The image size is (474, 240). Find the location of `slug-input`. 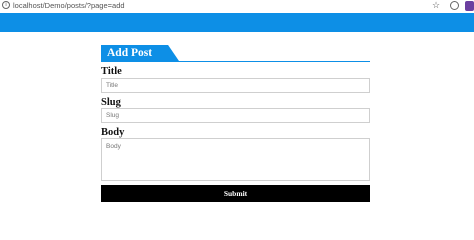

slug-input is located at coordinates (235, 115).